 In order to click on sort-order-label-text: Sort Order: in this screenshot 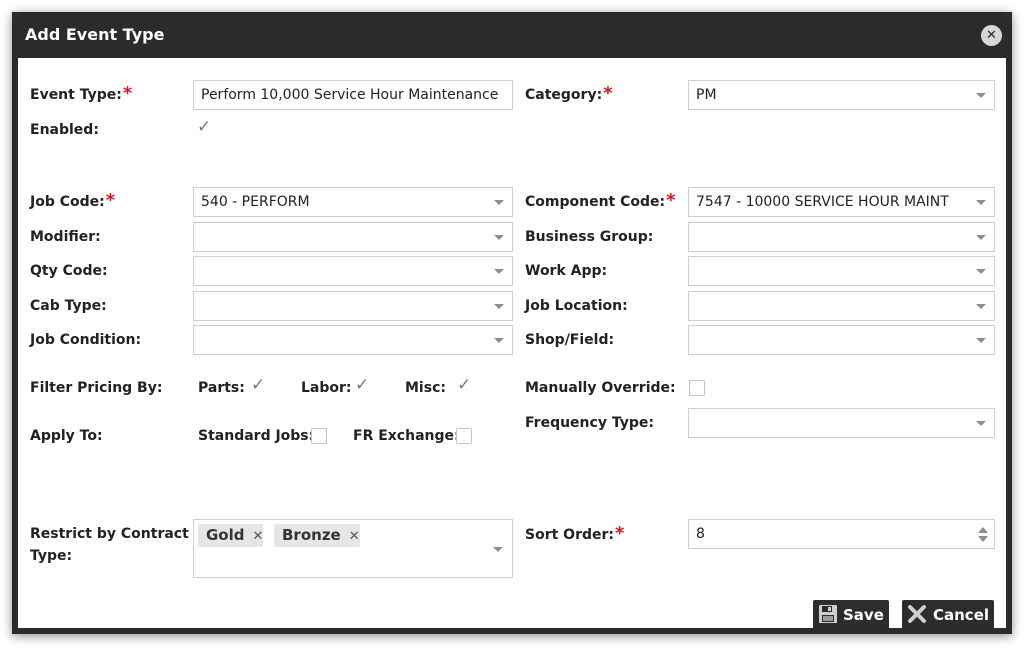, I will do `click(569, 535)`.